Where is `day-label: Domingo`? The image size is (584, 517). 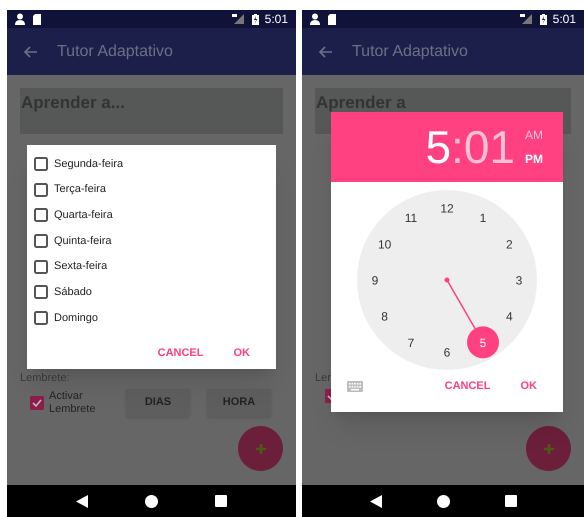 day-label: Domingo is located at coordinates (76, 318).